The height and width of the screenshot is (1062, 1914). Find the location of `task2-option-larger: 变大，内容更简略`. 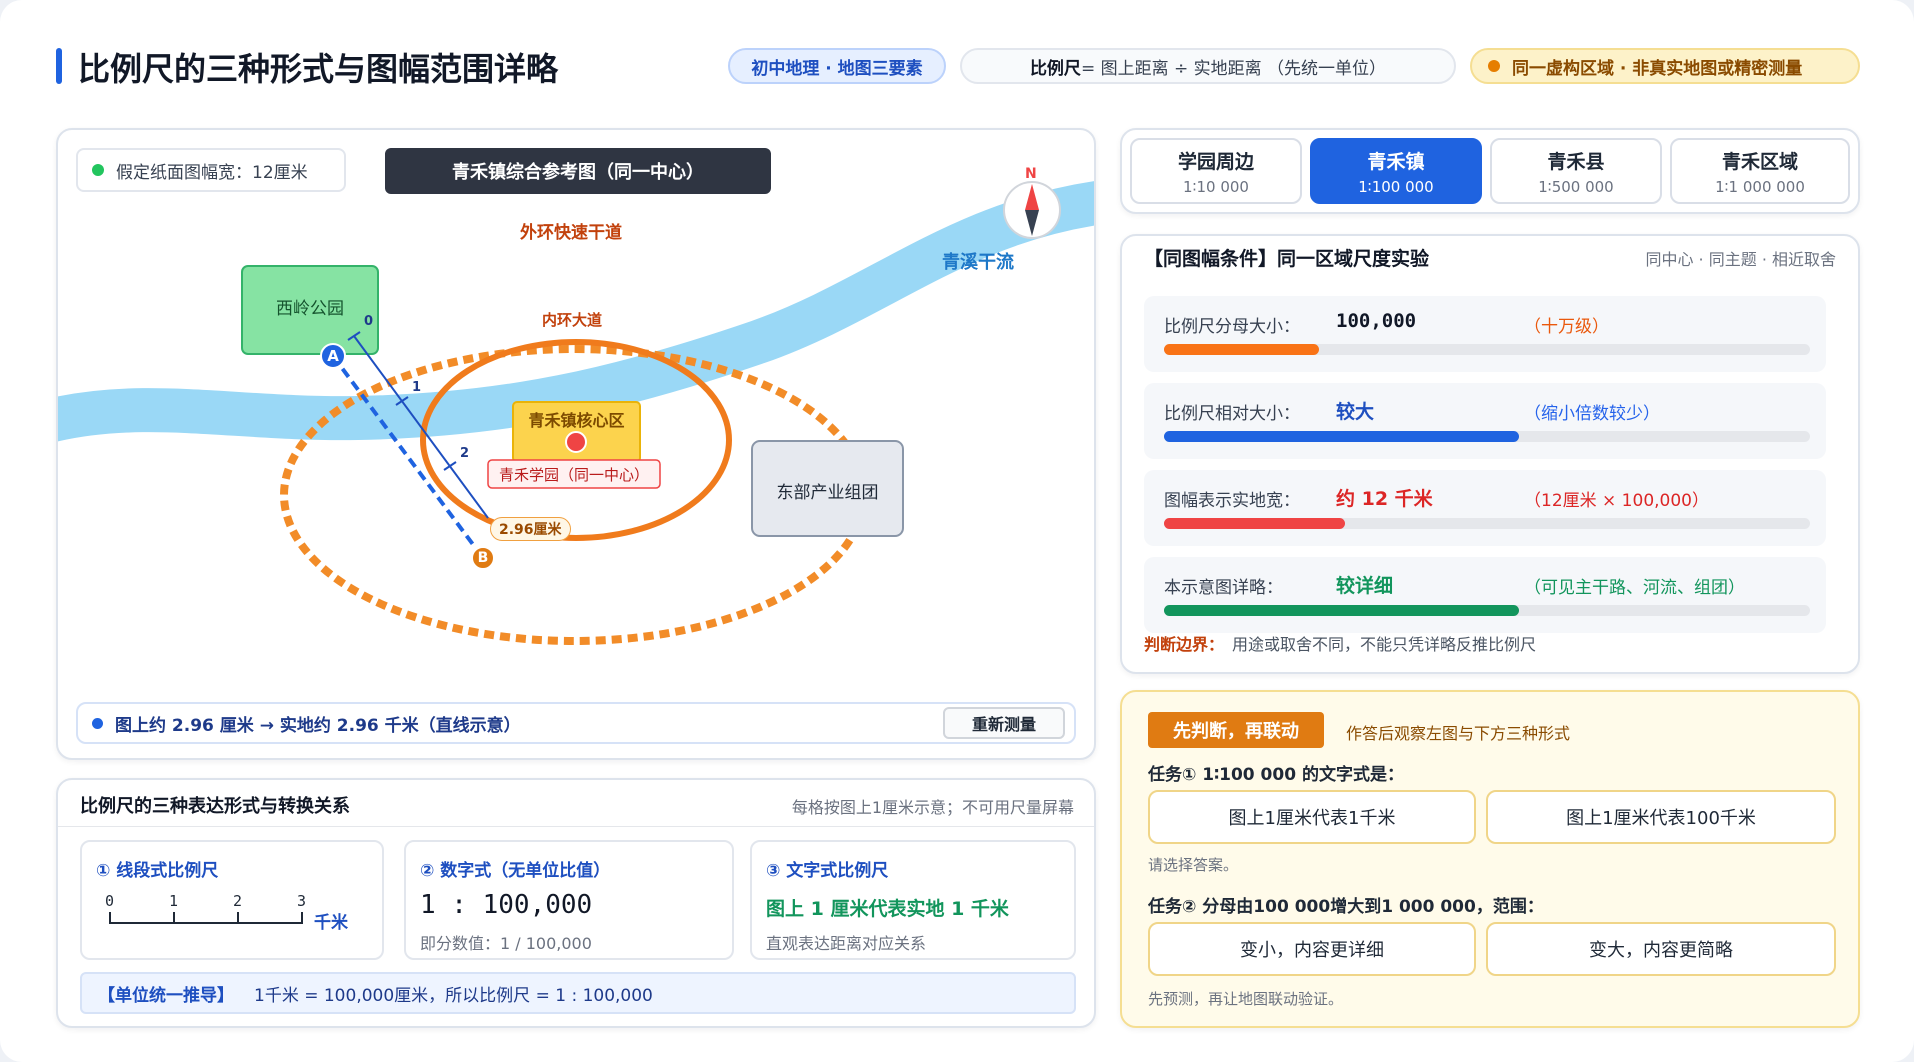

task2-option-larger: 变大，内容更简略 is located at coordinates (1661, 949).